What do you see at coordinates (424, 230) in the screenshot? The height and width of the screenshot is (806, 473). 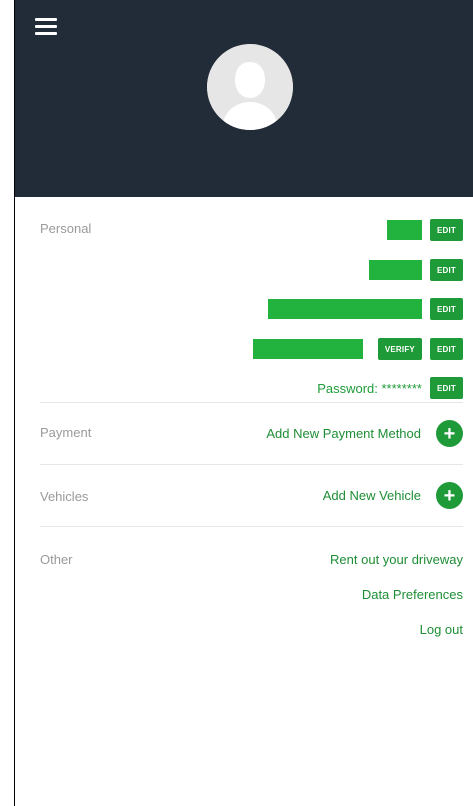 I see `personal-row-1: EDIT` at bounding box center [424, 230].